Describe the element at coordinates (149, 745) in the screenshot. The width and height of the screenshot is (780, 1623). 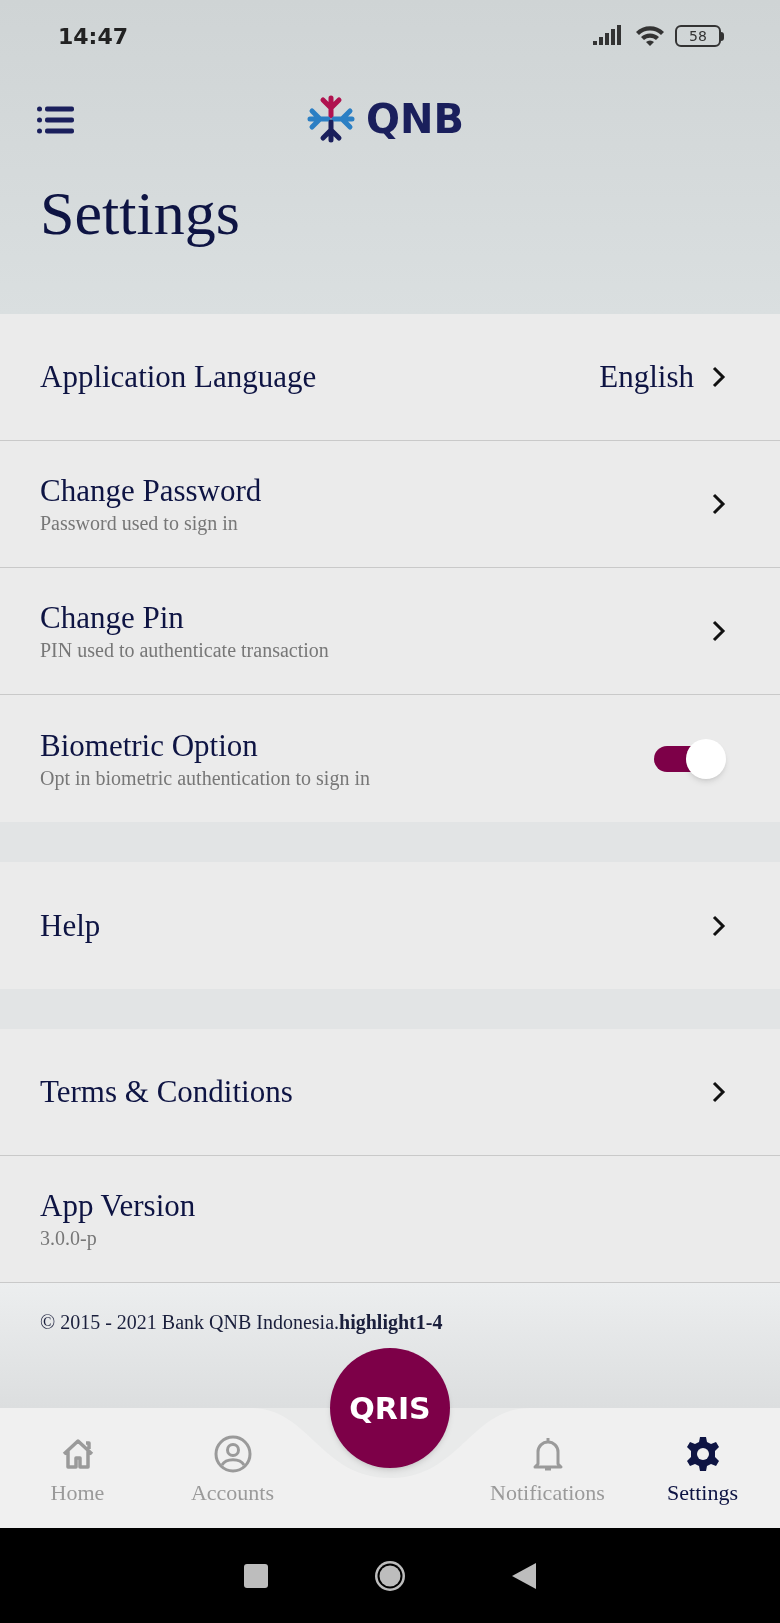
I see `row-title: Biometric Option` at that location.